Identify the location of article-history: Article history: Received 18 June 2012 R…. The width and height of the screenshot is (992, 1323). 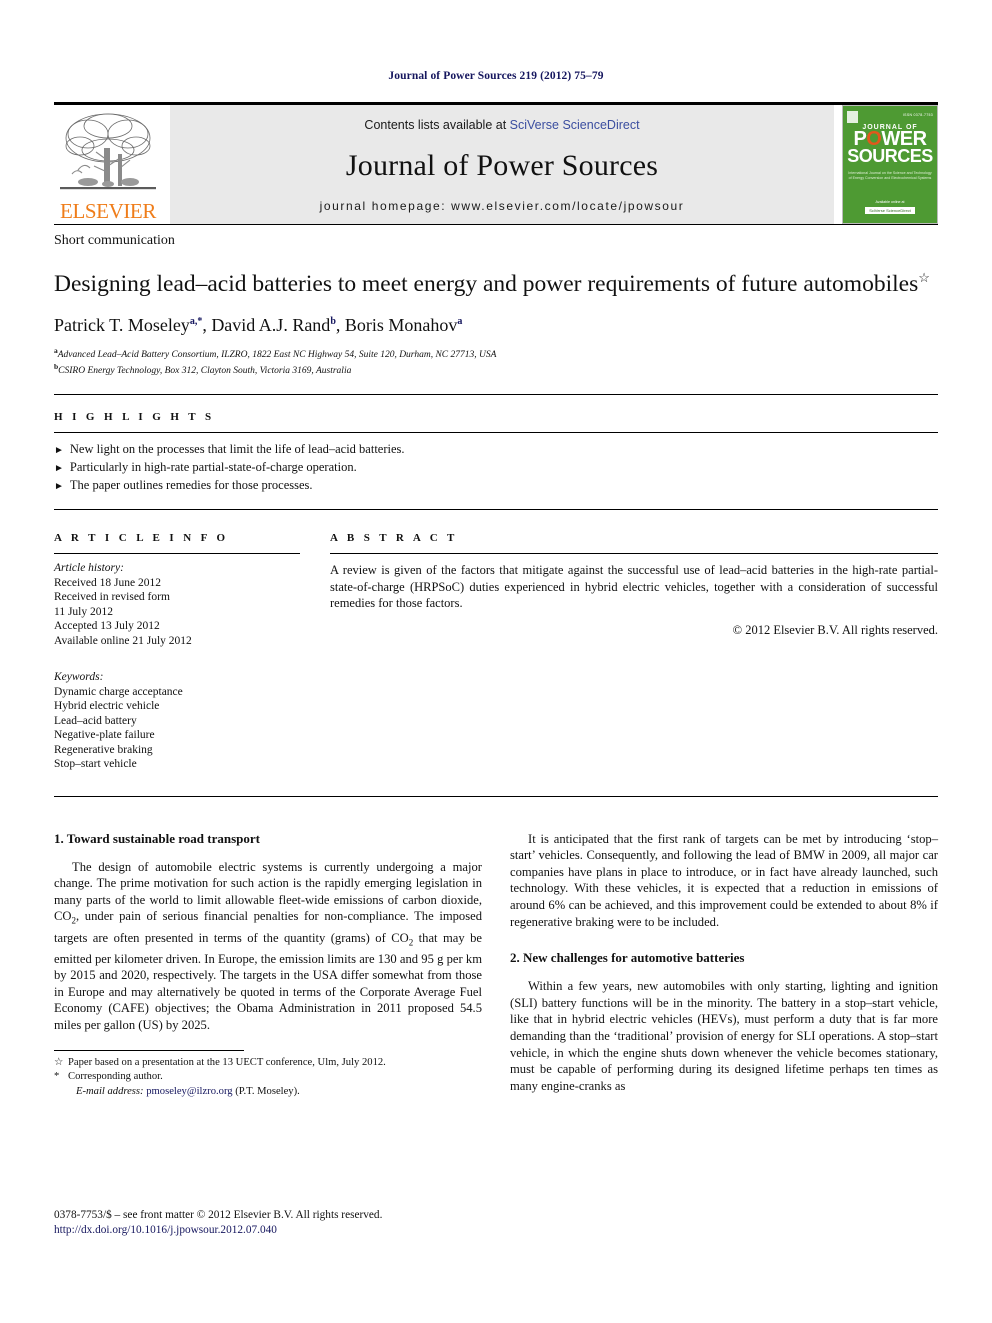
(177, 604).